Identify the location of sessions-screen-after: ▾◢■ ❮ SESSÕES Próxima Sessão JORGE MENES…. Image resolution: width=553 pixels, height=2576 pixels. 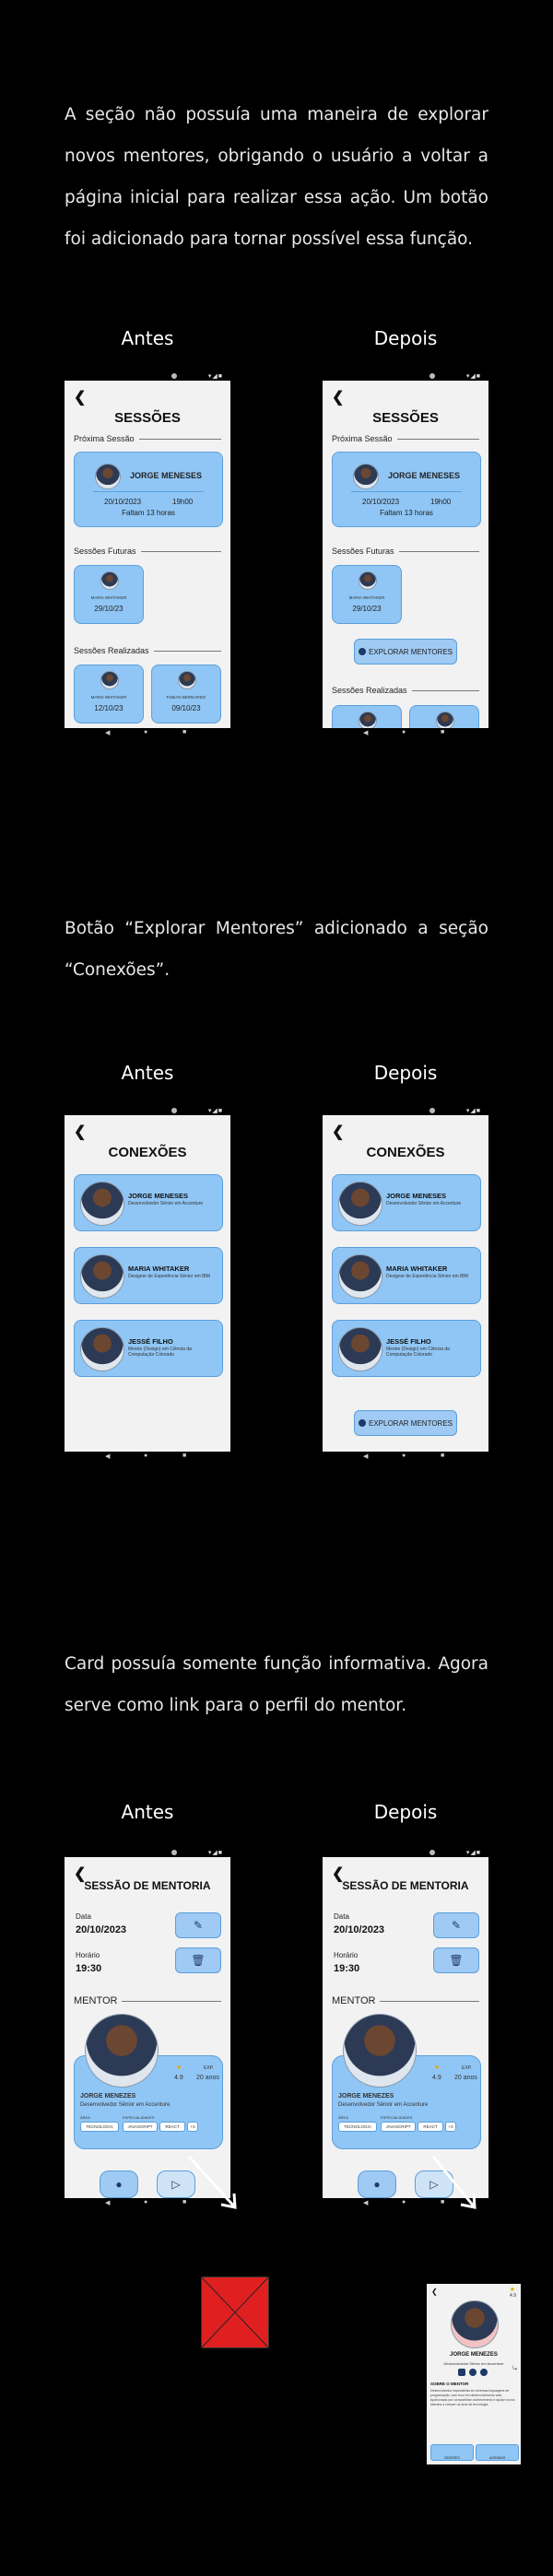
(405, 554).